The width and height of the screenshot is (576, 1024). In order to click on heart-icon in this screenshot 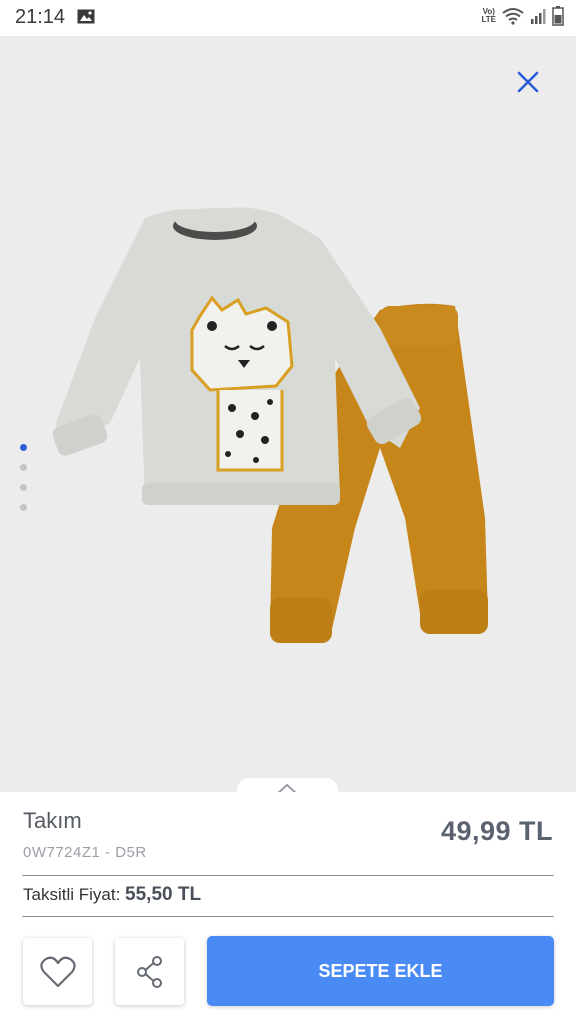, I will do `click(57, 971)`.